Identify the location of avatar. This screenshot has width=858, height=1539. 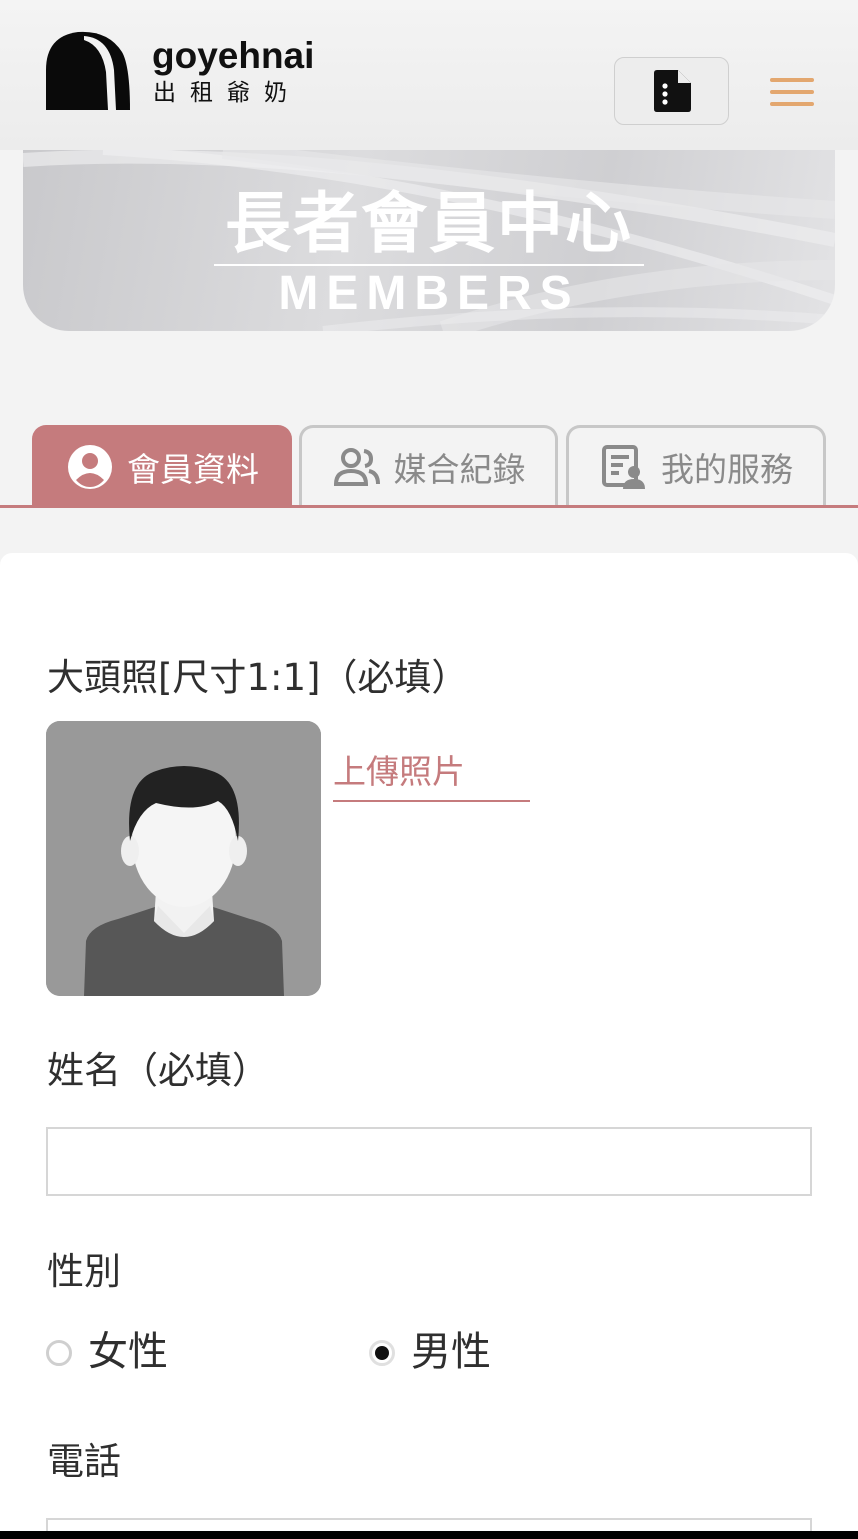
(183, 858).